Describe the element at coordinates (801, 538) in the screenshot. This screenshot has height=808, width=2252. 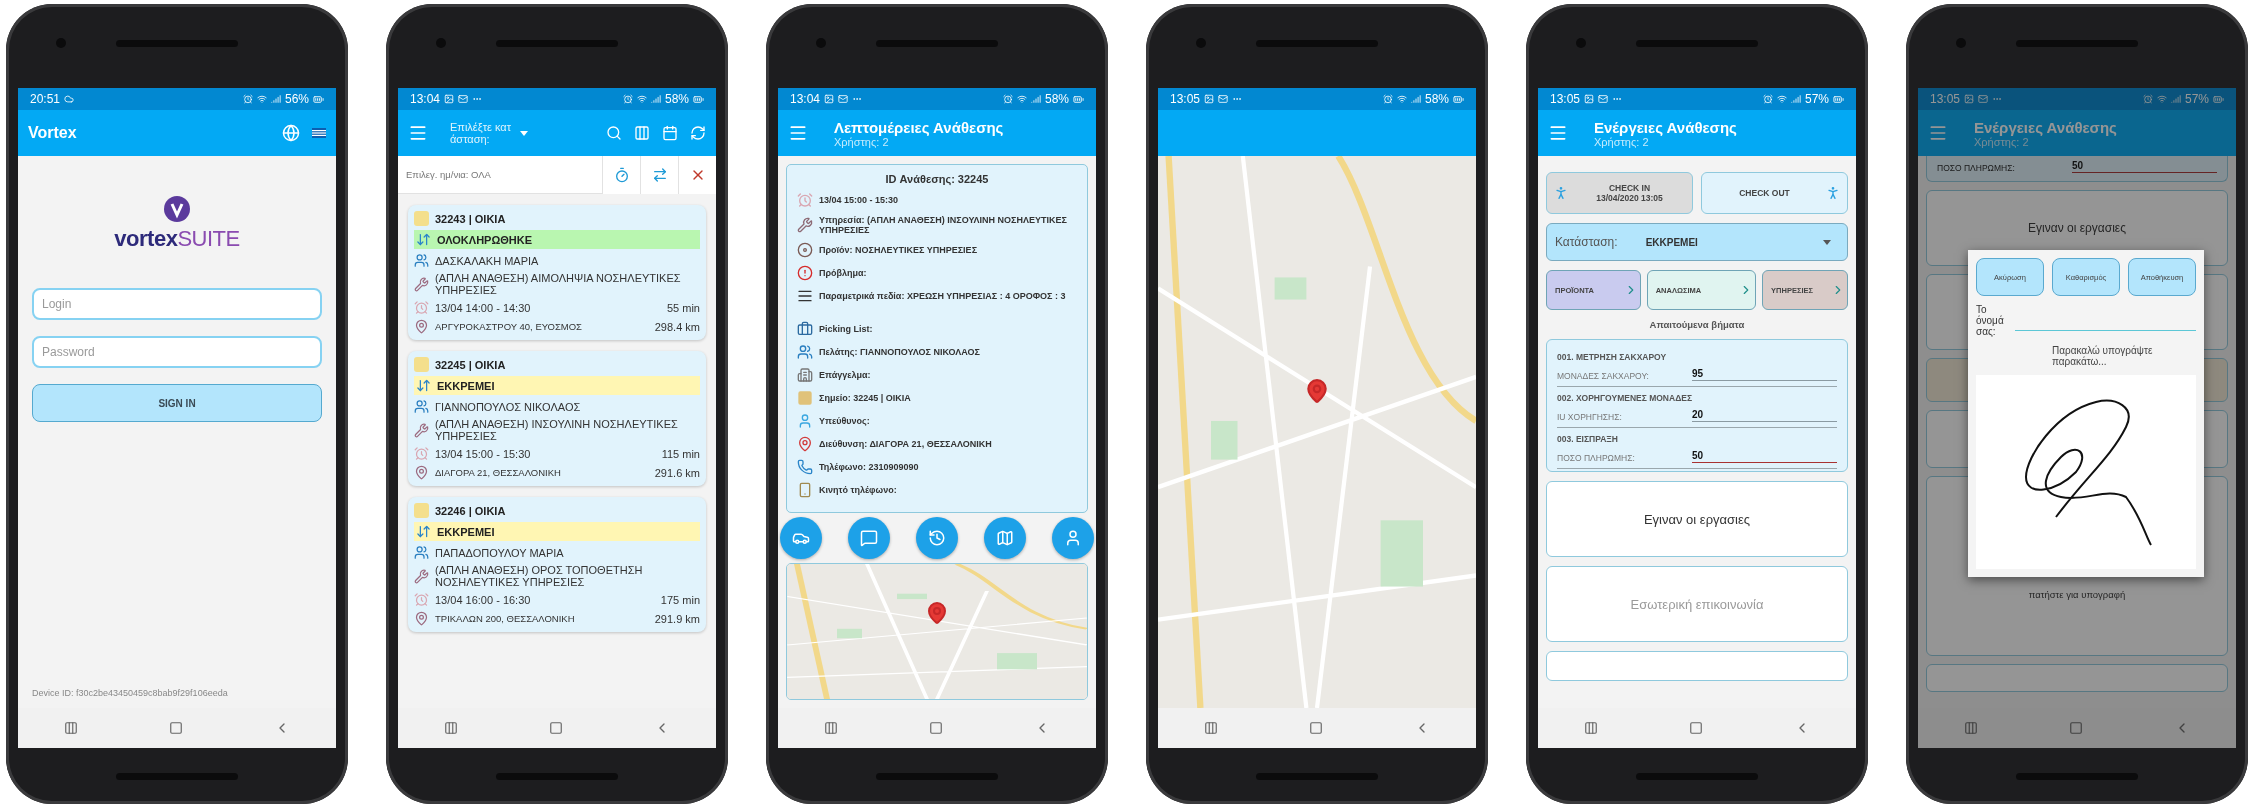
I see `car-button` at that location.